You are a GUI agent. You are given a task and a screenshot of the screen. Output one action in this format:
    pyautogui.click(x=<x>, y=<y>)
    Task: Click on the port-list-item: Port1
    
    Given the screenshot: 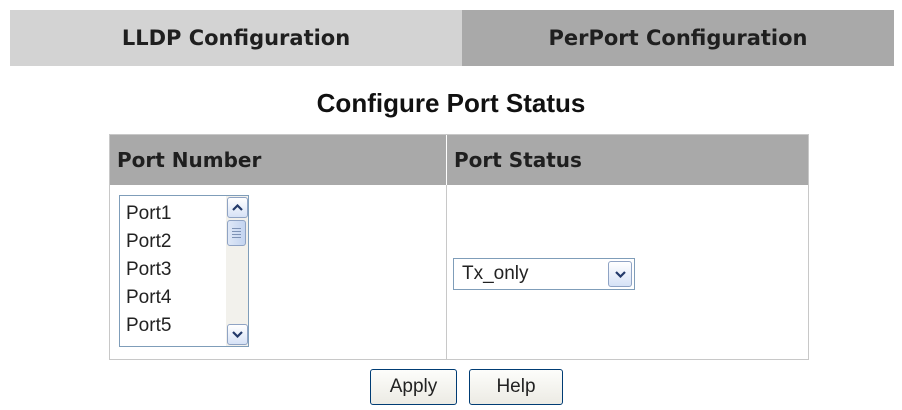 What is the action you would take?
    pyautogui.click(x=148, y=214)
    